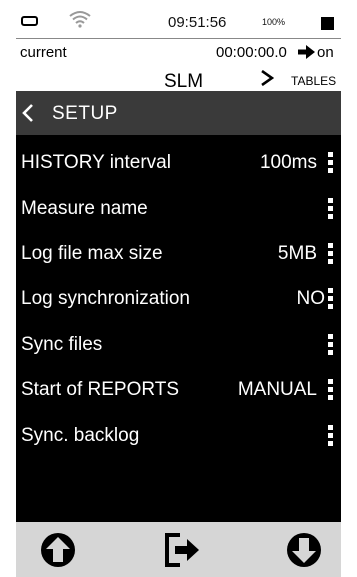 The image size is (357, 577). What do you see at coordinates (80, 435) in the screenshot?
I see `setting-label: Sync. backlog` at bounding box center [80, 435].